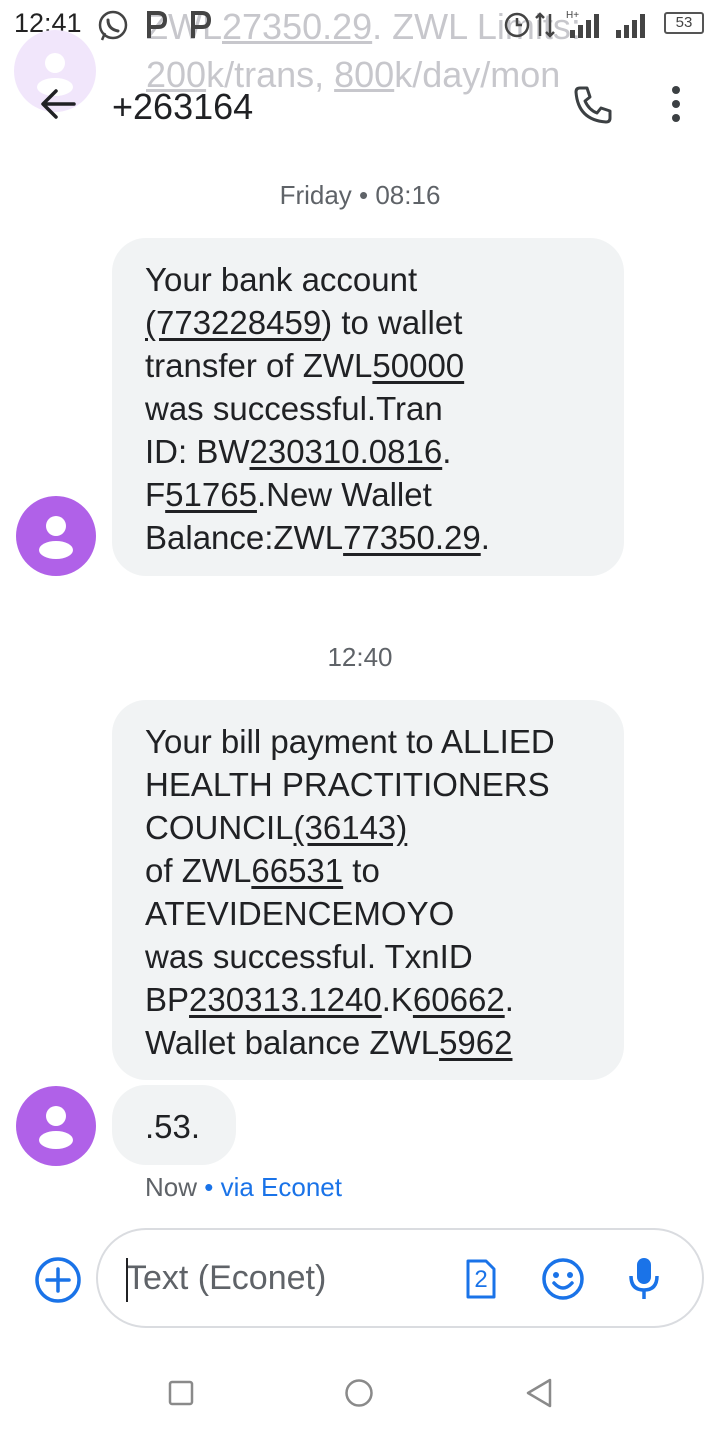 The width and height of the screenshot is (720, 1440). I want to click on battery-level: 53, so click(684, 22).